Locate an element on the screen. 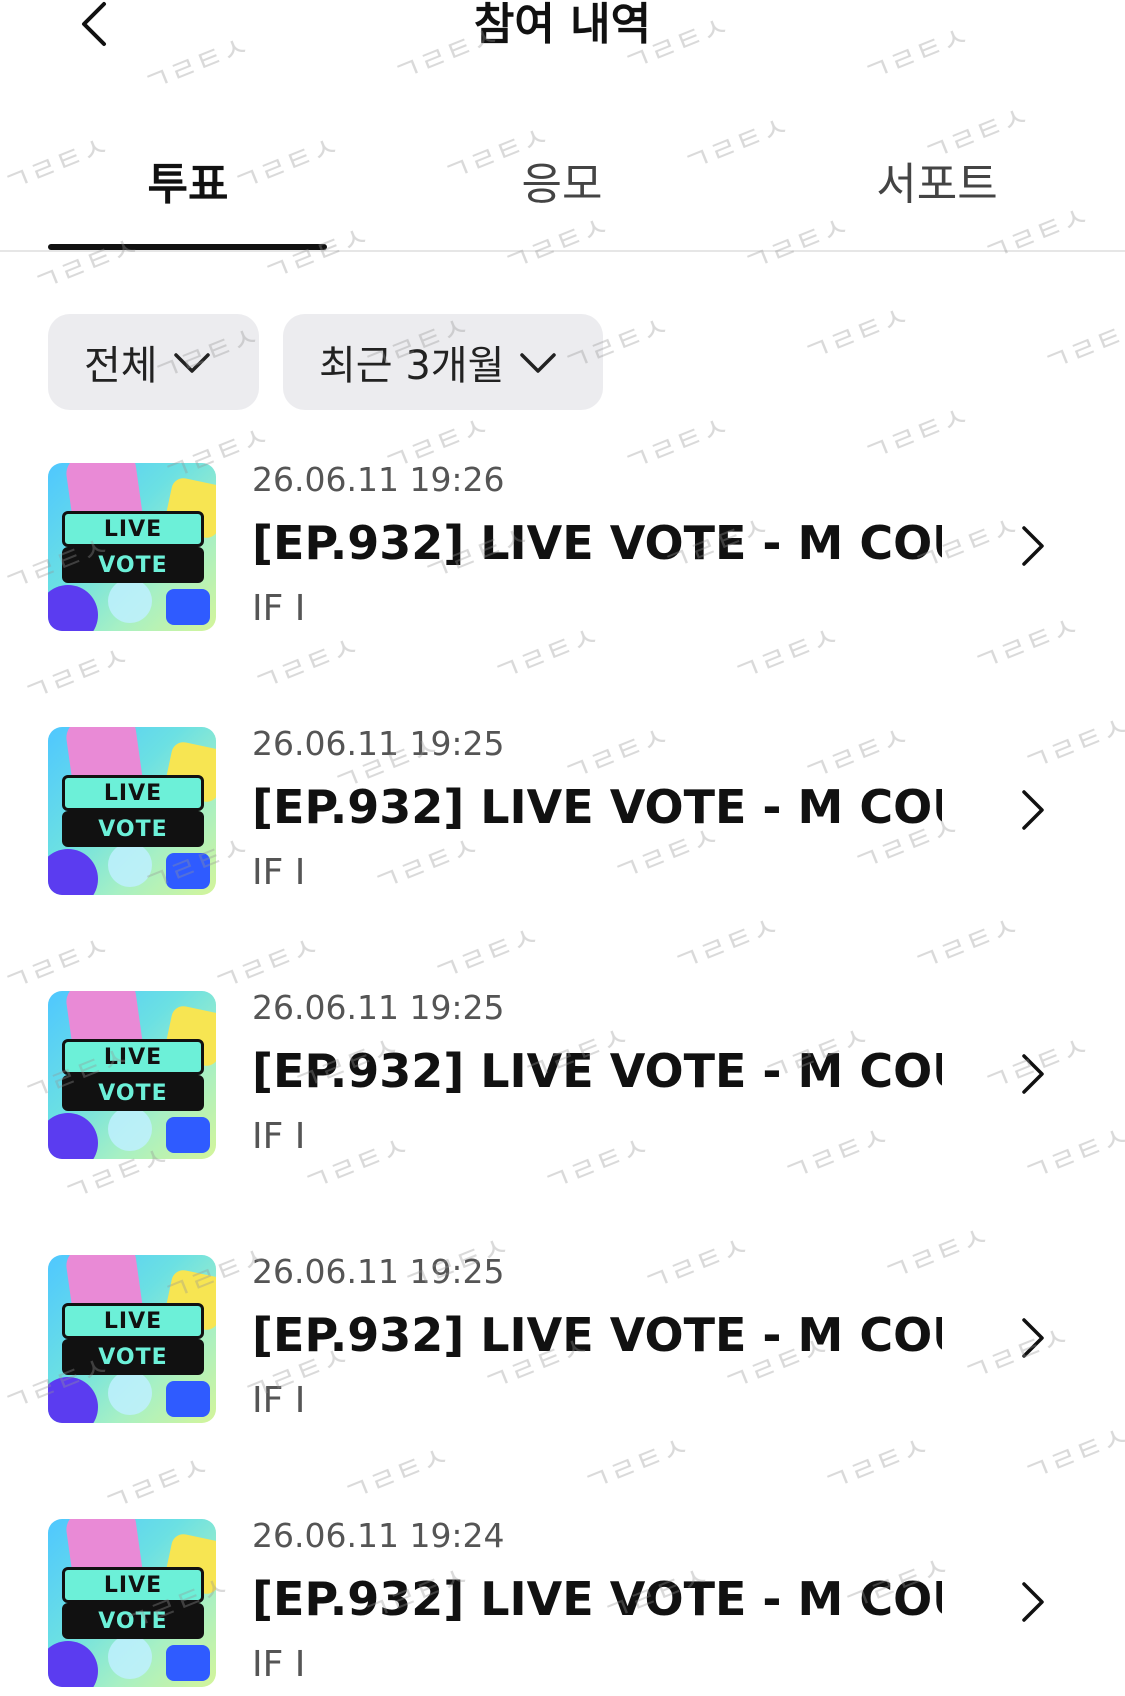  item-date: 26.06.11 19:24 is located at coordinates (378, 1535).